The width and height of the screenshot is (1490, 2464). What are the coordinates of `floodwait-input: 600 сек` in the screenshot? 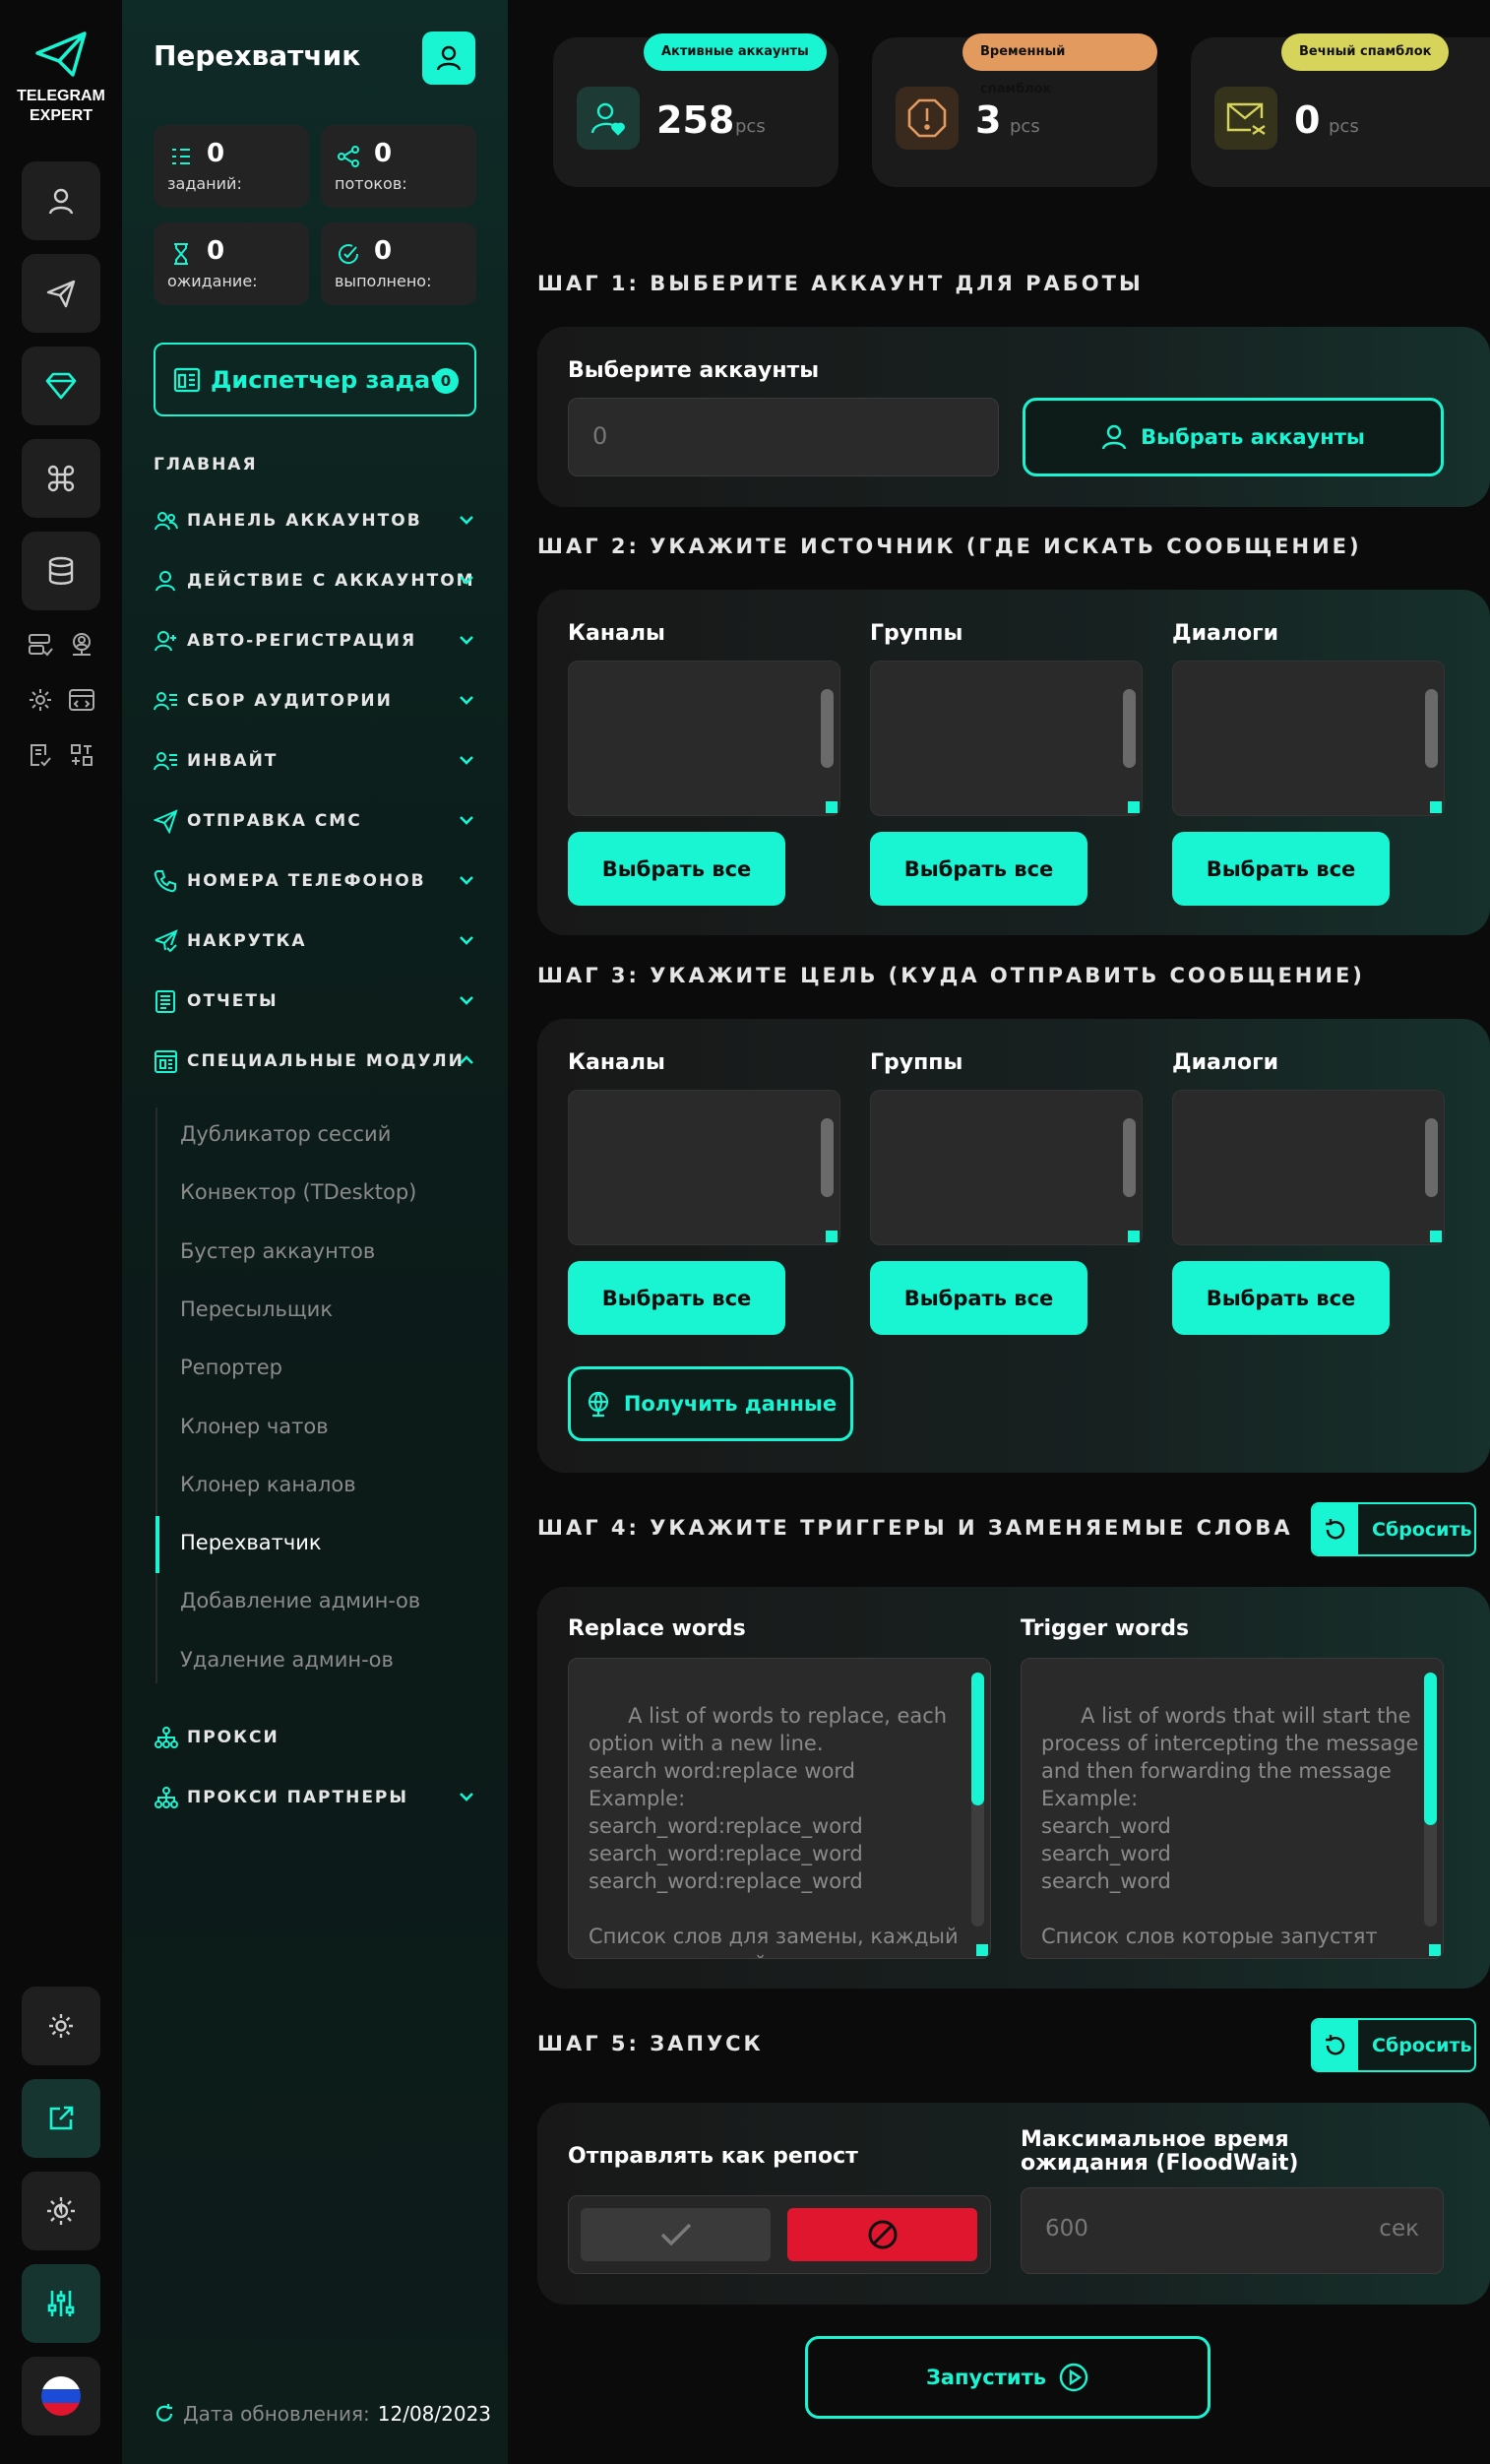 It's located at (1232, 2230).